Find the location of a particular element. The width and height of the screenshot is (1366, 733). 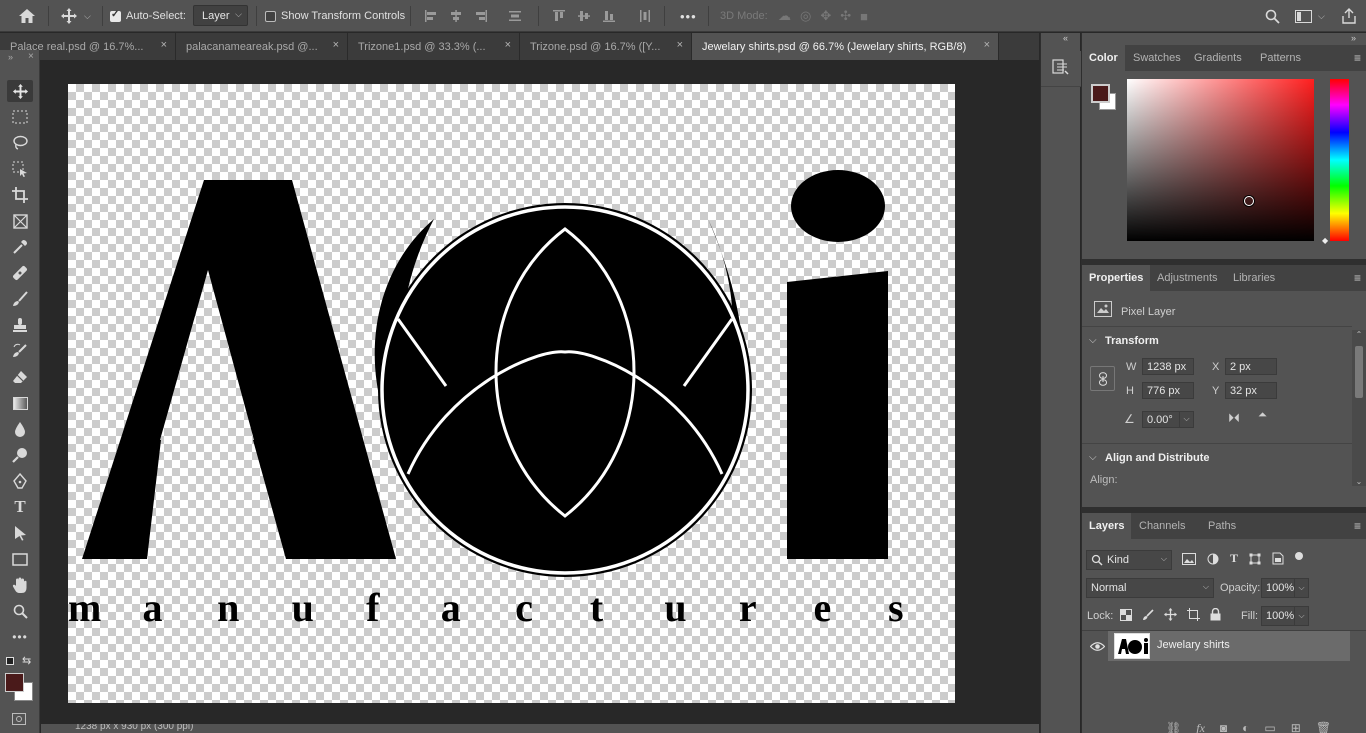

link-layers-icon: ⛓ is located at coordinates (1173, 727).